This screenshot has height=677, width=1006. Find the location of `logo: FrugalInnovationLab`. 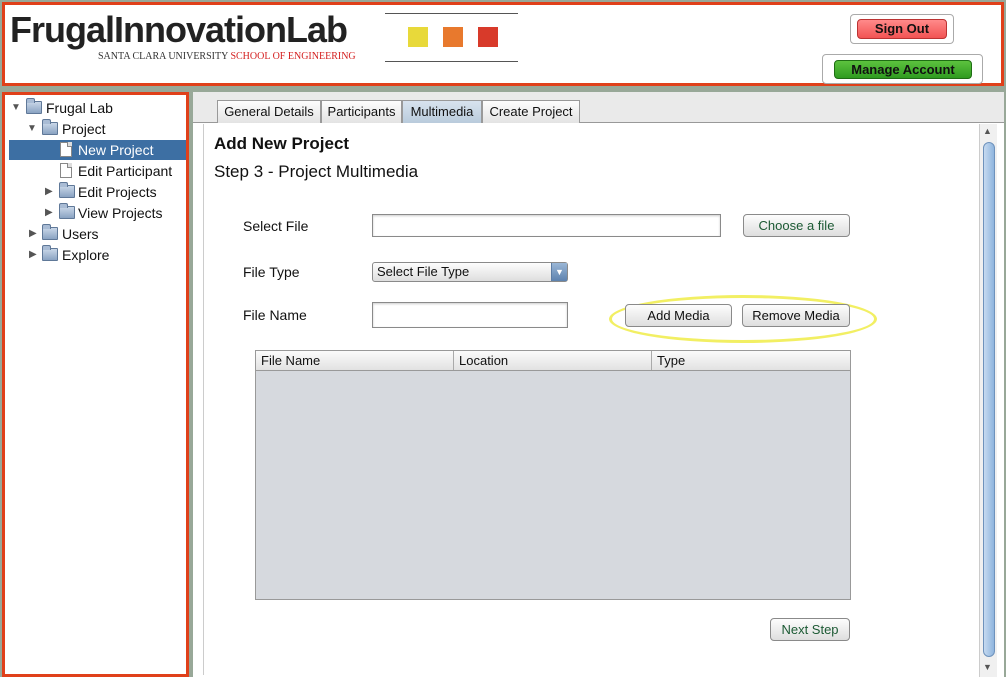

logo: FrugalInnovationLab is located at coordinates (179, 29).